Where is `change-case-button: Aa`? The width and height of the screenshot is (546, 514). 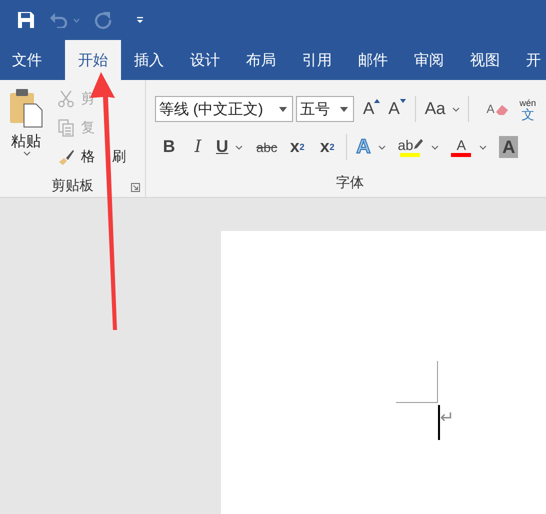 change-case-button: Aa is located at coordinates (435, 109).